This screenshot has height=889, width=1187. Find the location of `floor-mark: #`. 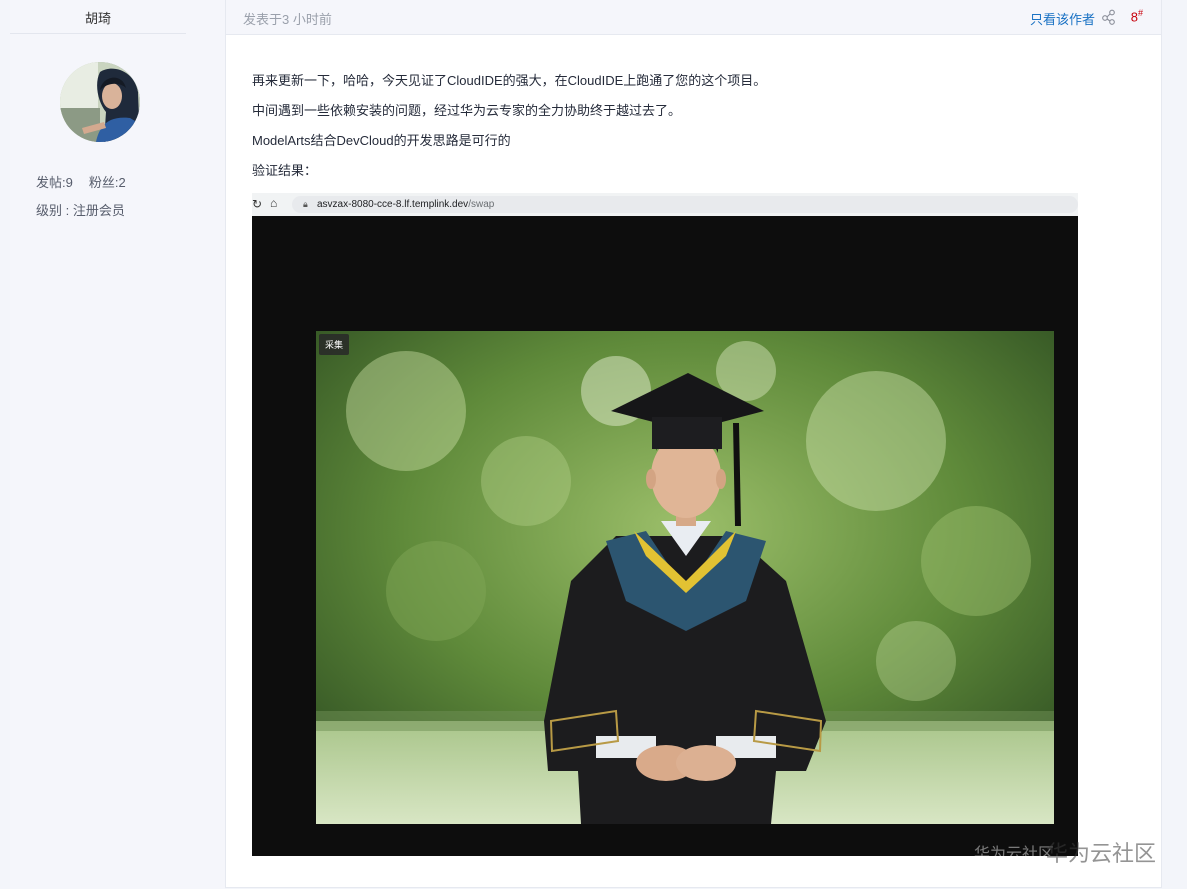

floor-mark: # is located at coordinates (1140, 13).